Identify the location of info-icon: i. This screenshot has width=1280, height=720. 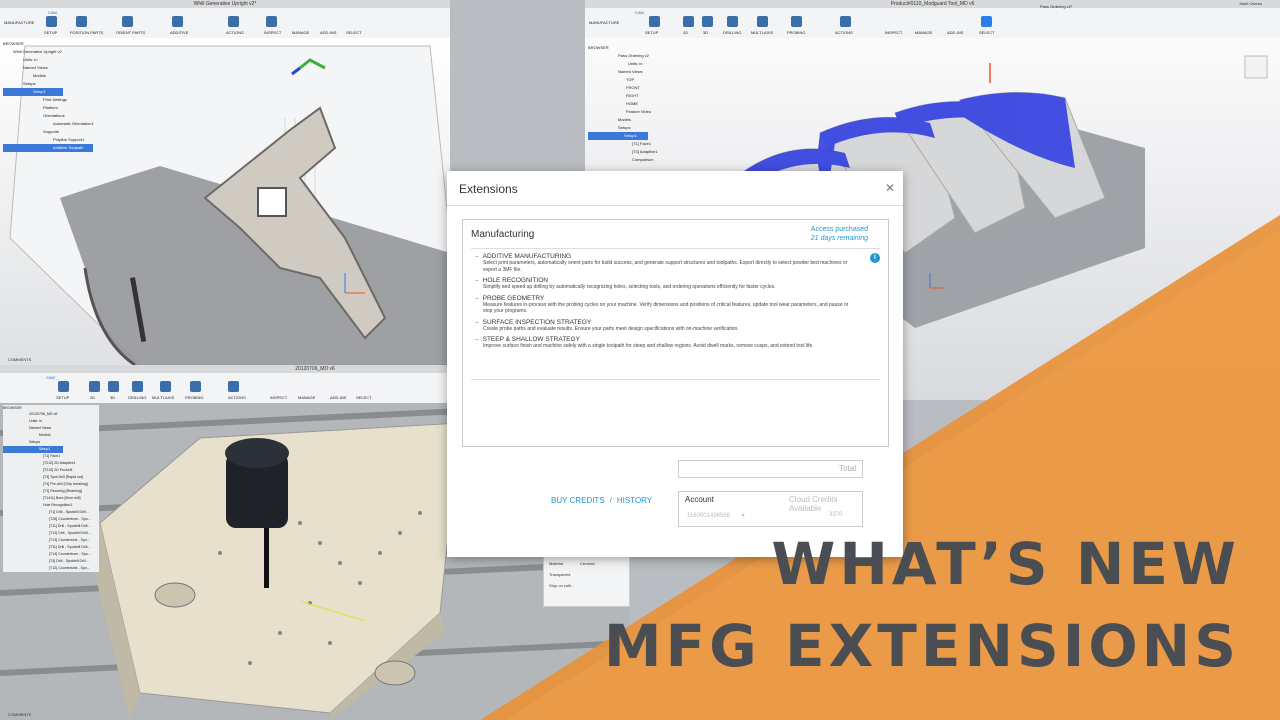
(875, 258).